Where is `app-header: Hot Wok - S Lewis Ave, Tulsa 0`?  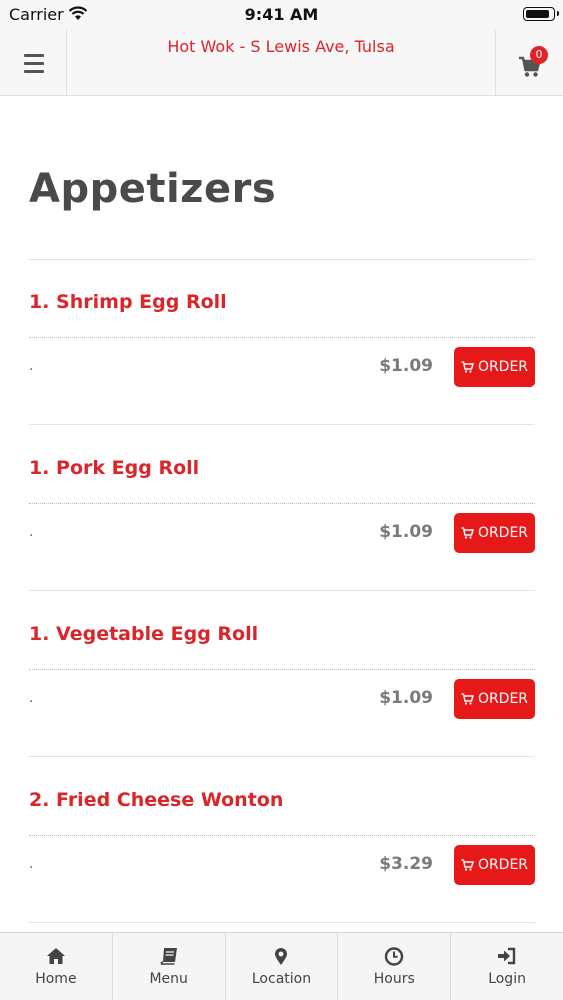
app-header: Hot Wok - S Lewis Ave, Tulsa 0 is located at coordinates (281, 63).